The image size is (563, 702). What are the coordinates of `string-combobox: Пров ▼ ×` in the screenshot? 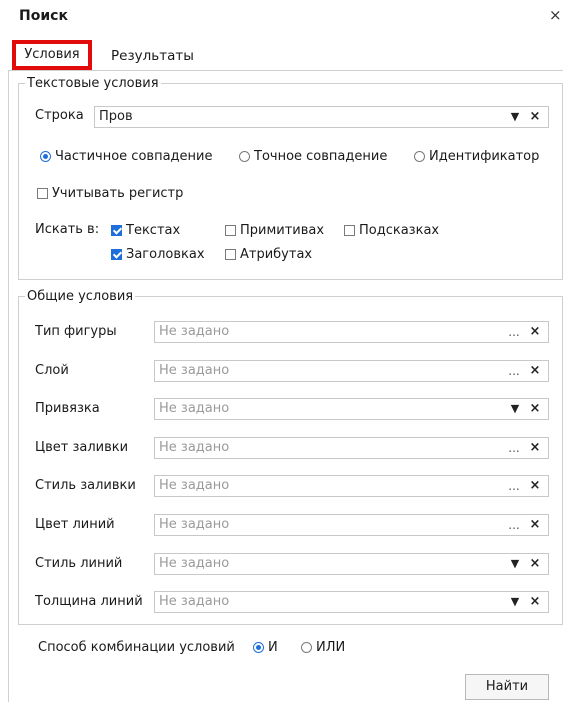 It's located at (321, 117).